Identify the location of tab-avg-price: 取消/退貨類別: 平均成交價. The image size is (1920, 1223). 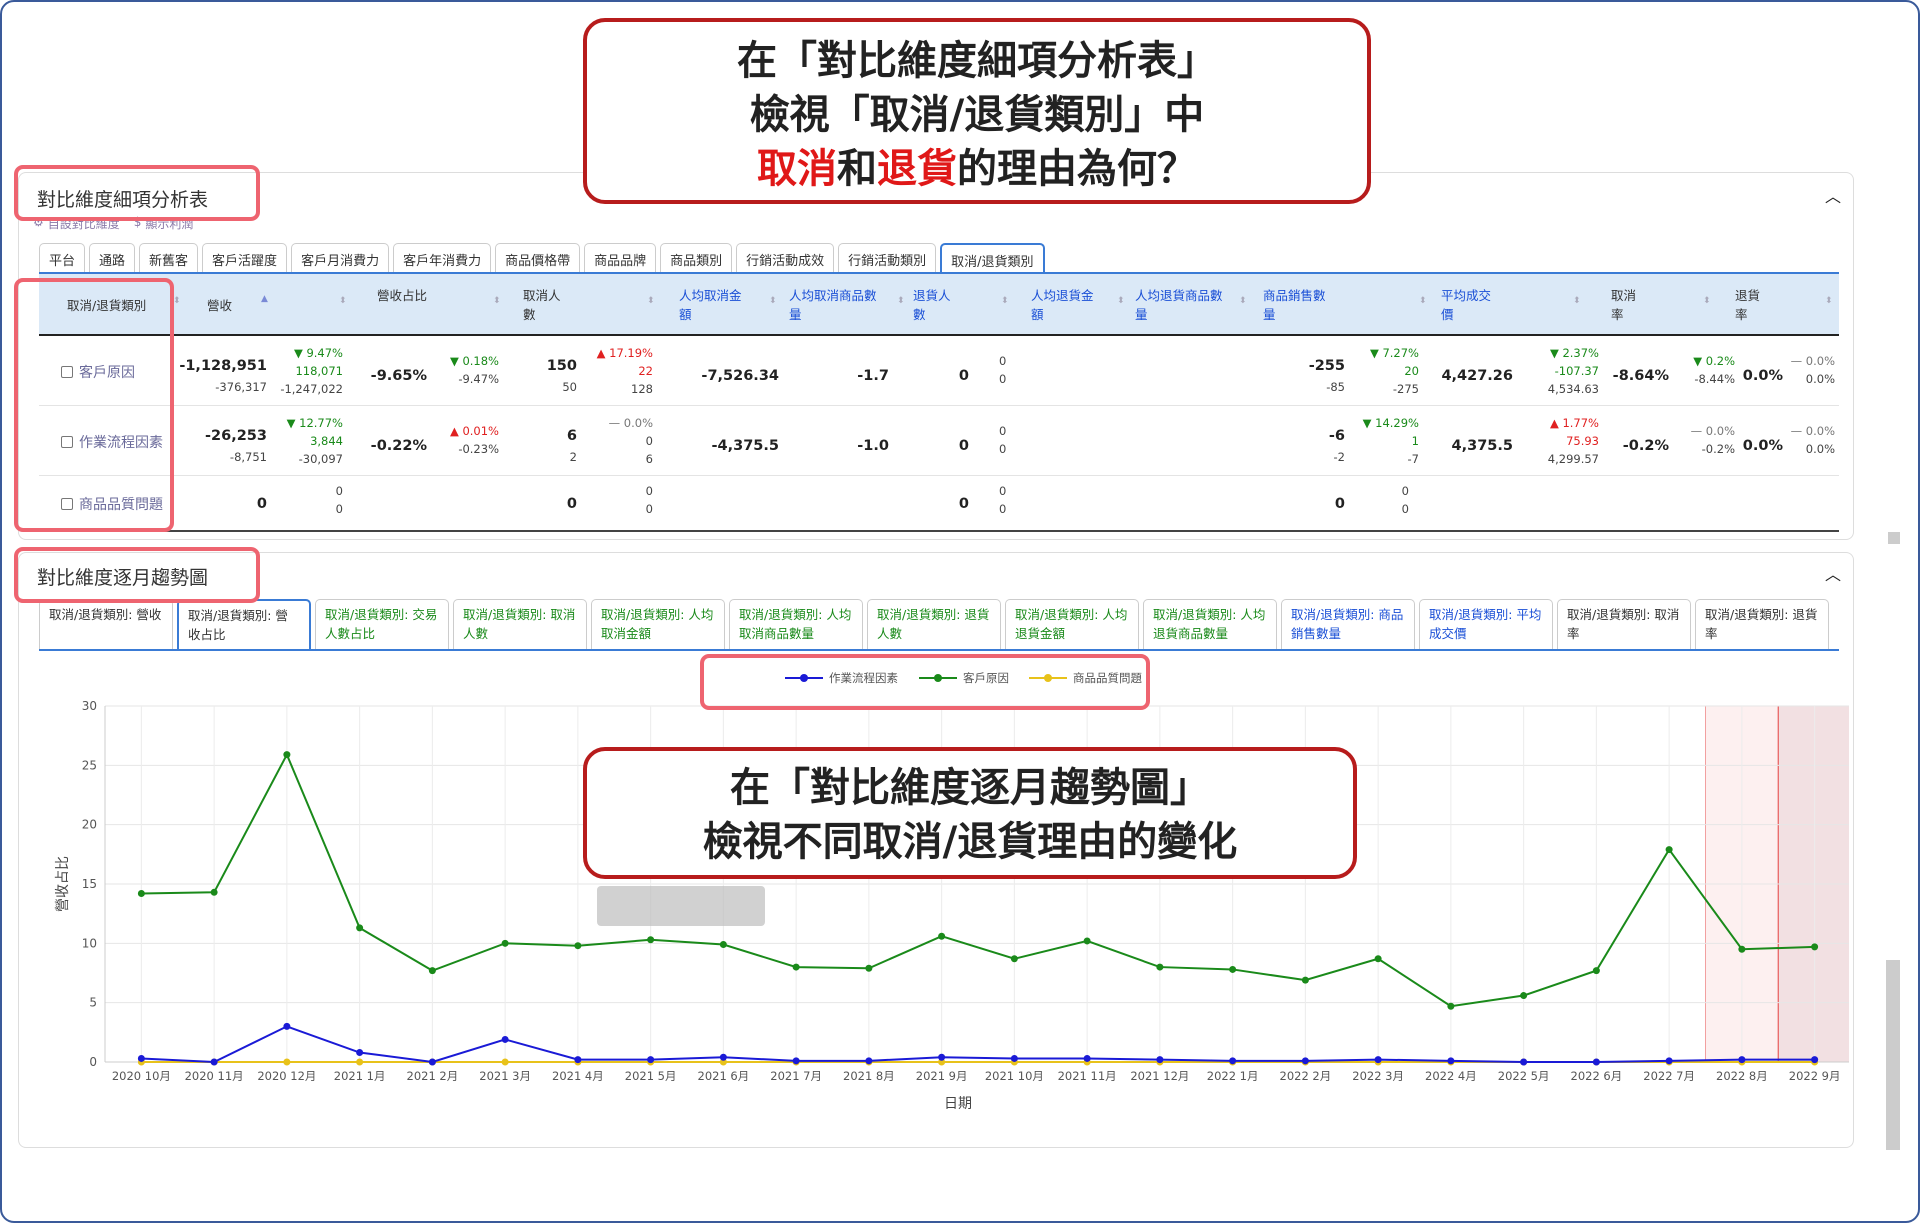
(1486, 624).